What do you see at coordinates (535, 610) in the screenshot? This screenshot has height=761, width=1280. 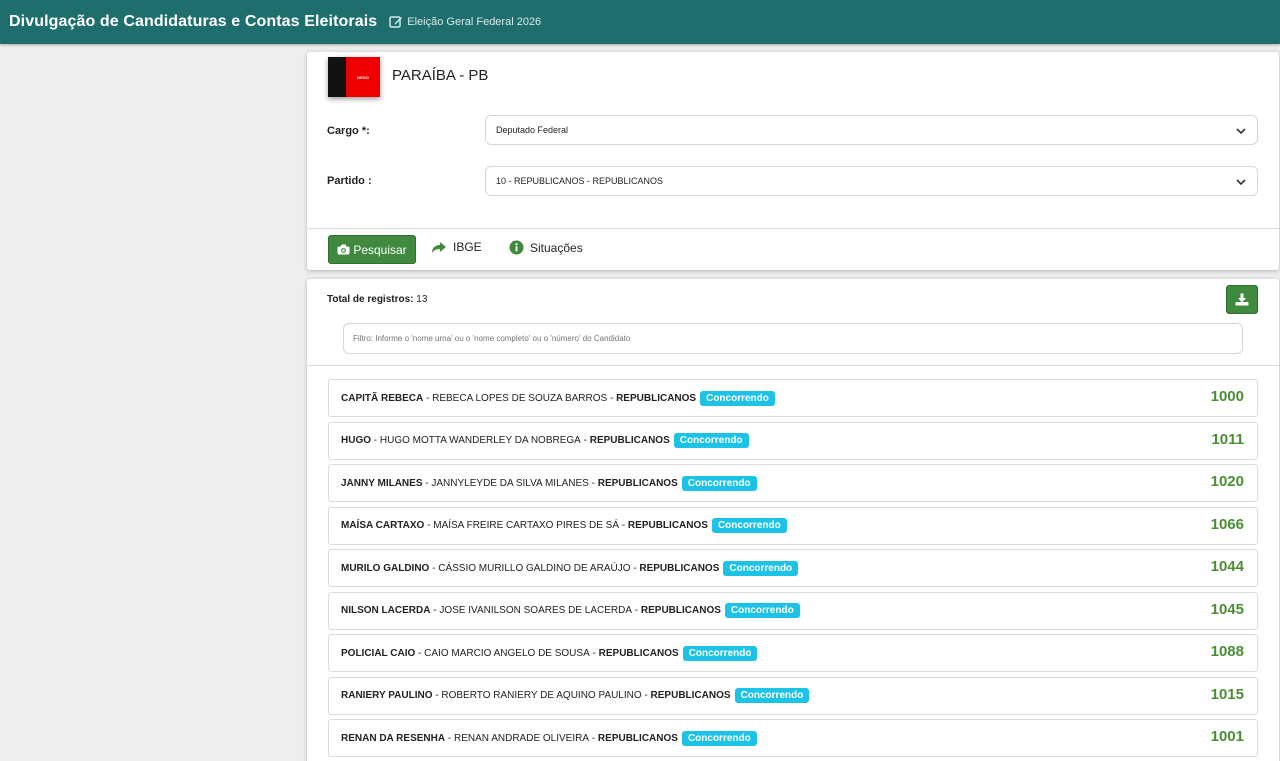 I see `candidate-full-name: JOSE IVANILSON SOARES DE LACERDA` at bounding box center [535, 610].